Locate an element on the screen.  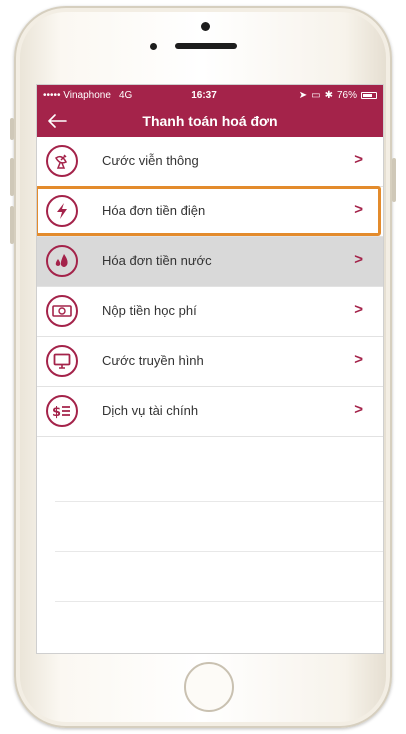
page-title: Thanh toán hoá đơn is located at coordinates (210, 121).